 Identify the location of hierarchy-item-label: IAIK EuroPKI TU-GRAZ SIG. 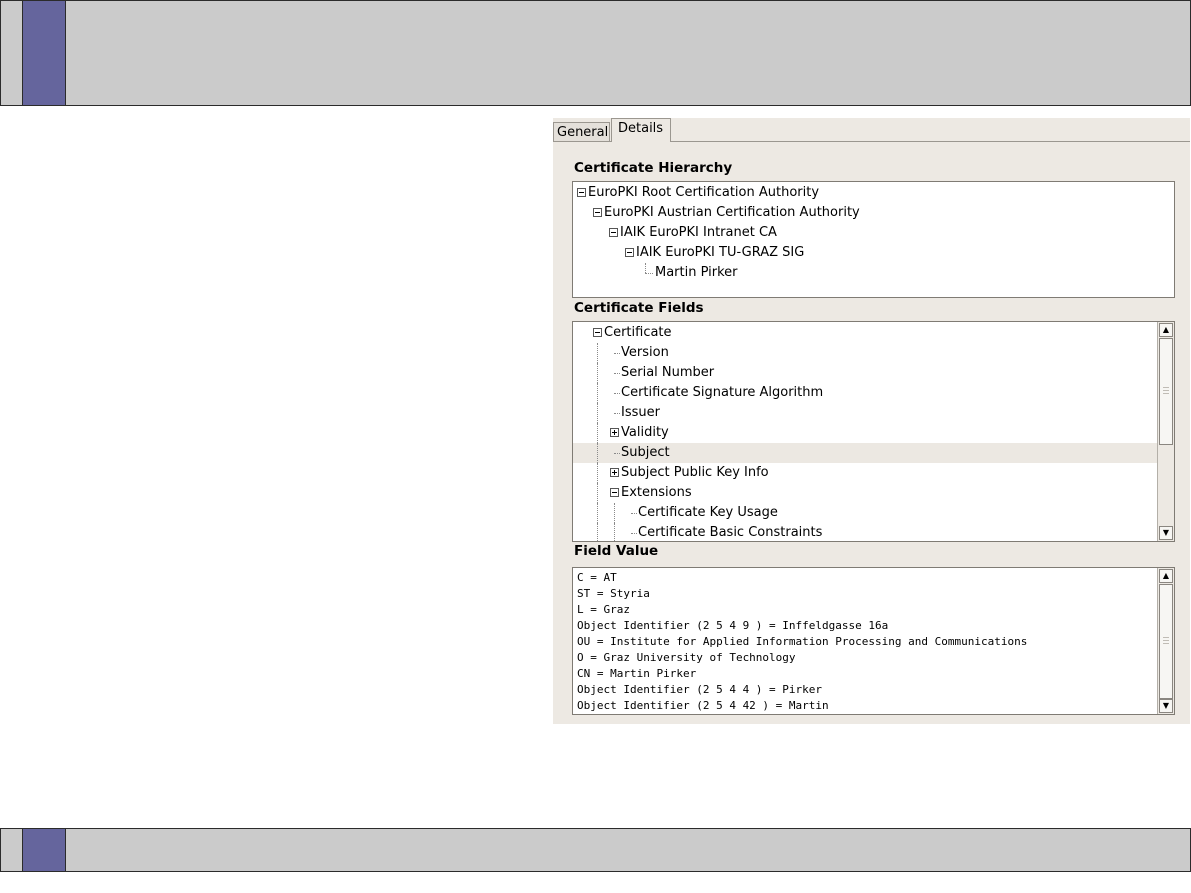
(720, 252).